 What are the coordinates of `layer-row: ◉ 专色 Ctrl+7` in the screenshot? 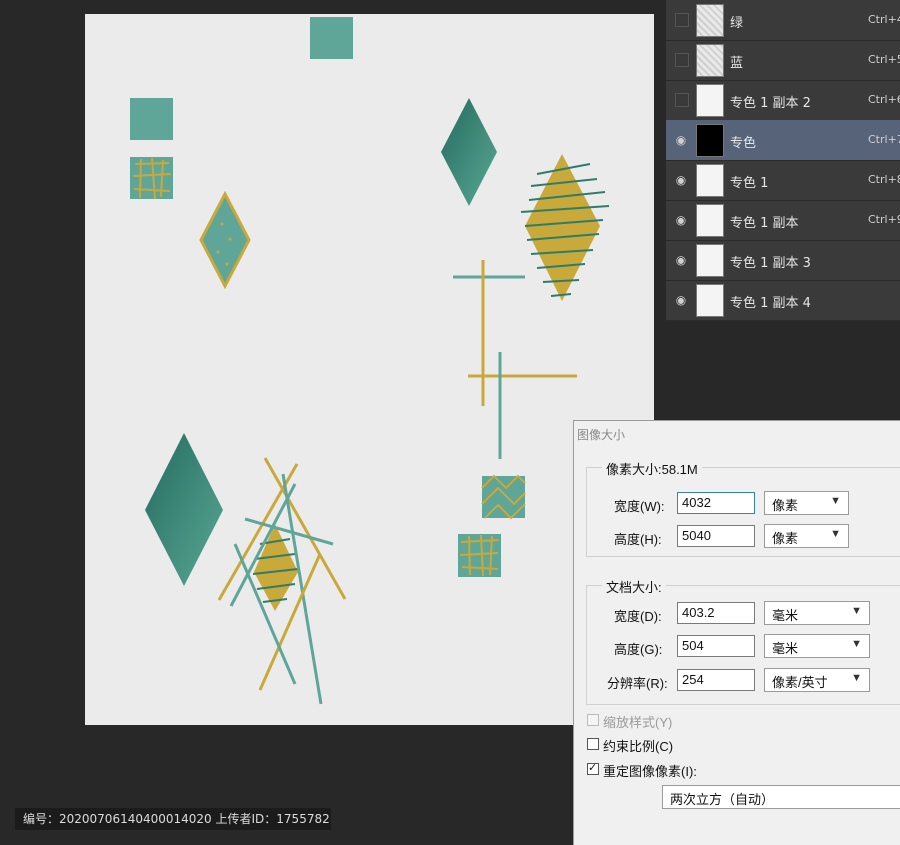 It's located at (783, 140).